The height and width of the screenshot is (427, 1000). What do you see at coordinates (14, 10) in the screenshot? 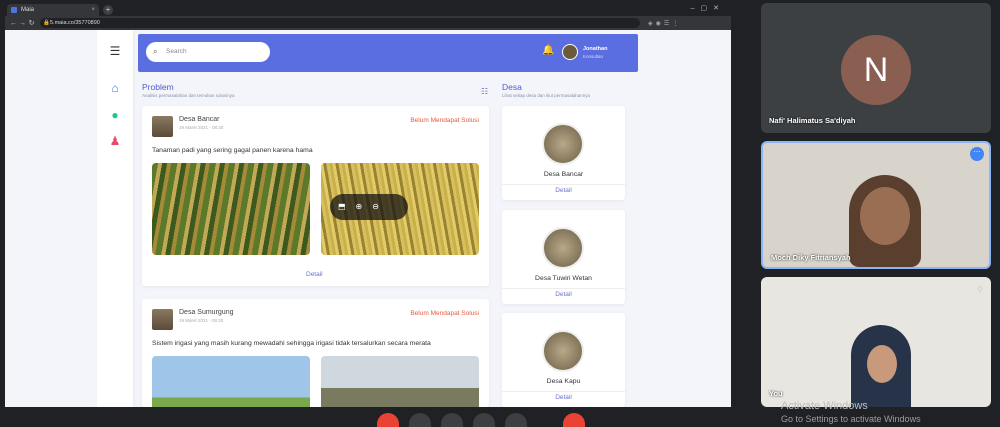
I see `favicon-icon` at bounding box center [14, 10].